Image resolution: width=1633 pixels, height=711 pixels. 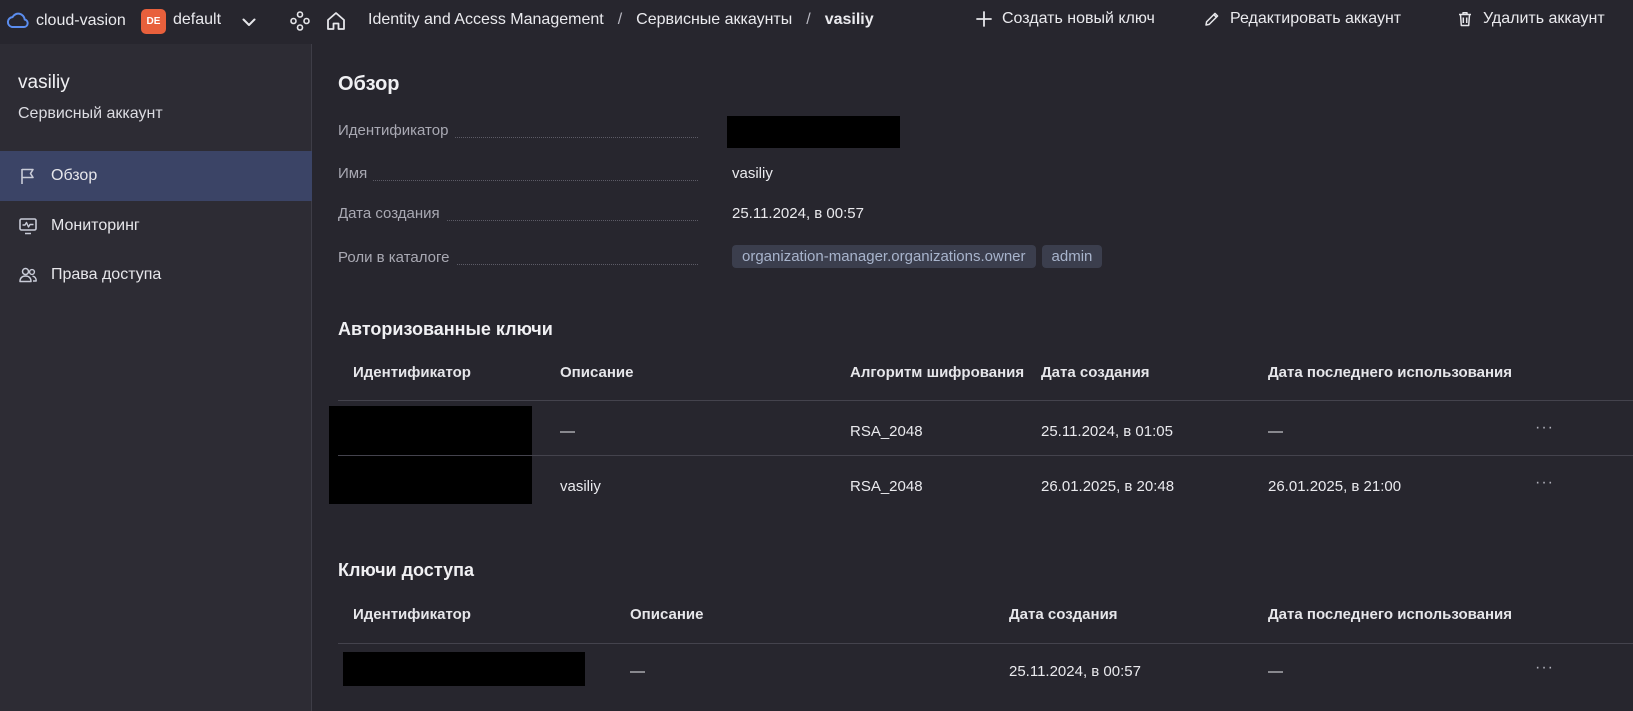 What do you see at coordinates (798, 213) in the screenshot?
I see `prop-value: 25.11.2024, в 00:57` at bounding box center [798, 213].